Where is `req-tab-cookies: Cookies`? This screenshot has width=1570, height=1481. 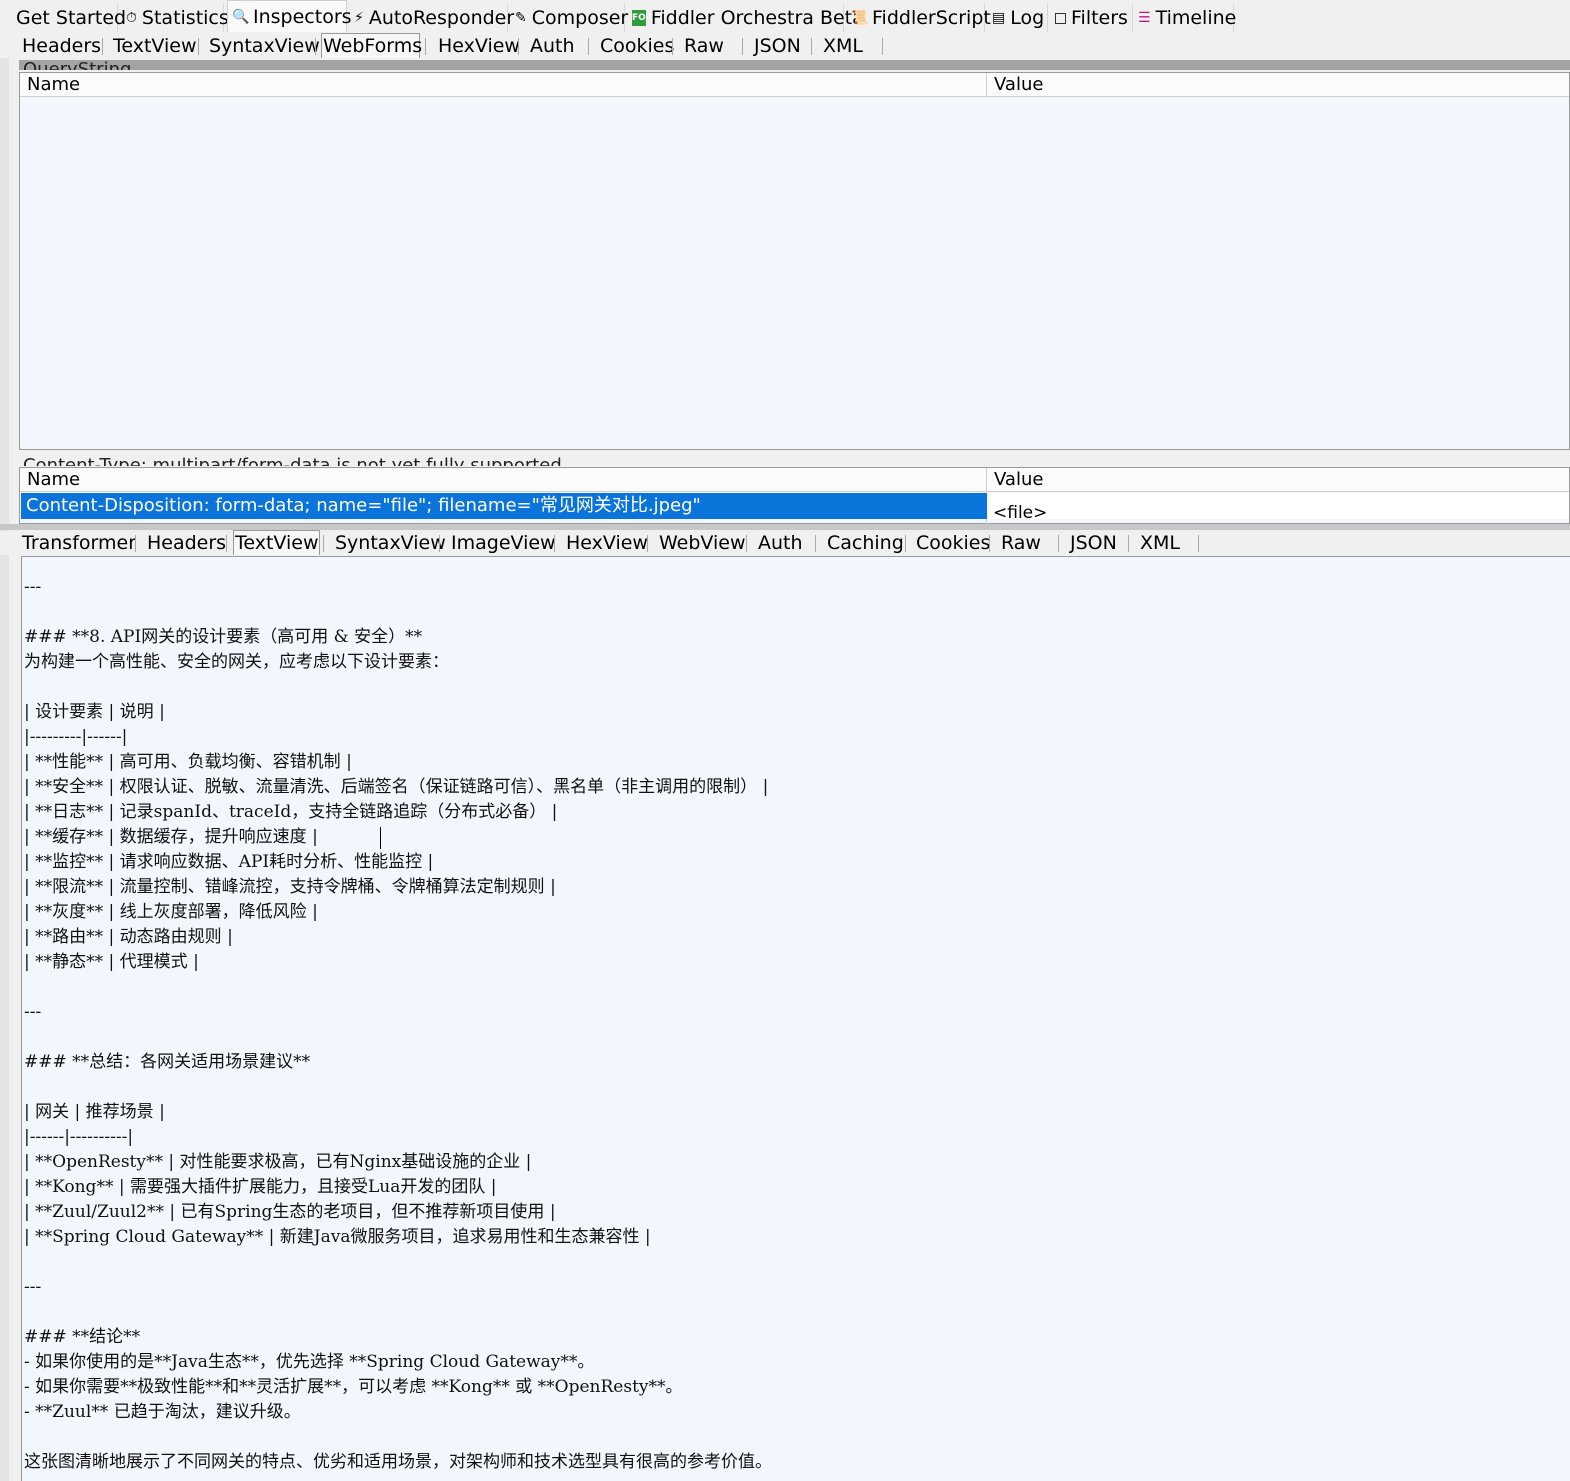
req-tab-cookies: Cookies is located at coordinates (636, 46).